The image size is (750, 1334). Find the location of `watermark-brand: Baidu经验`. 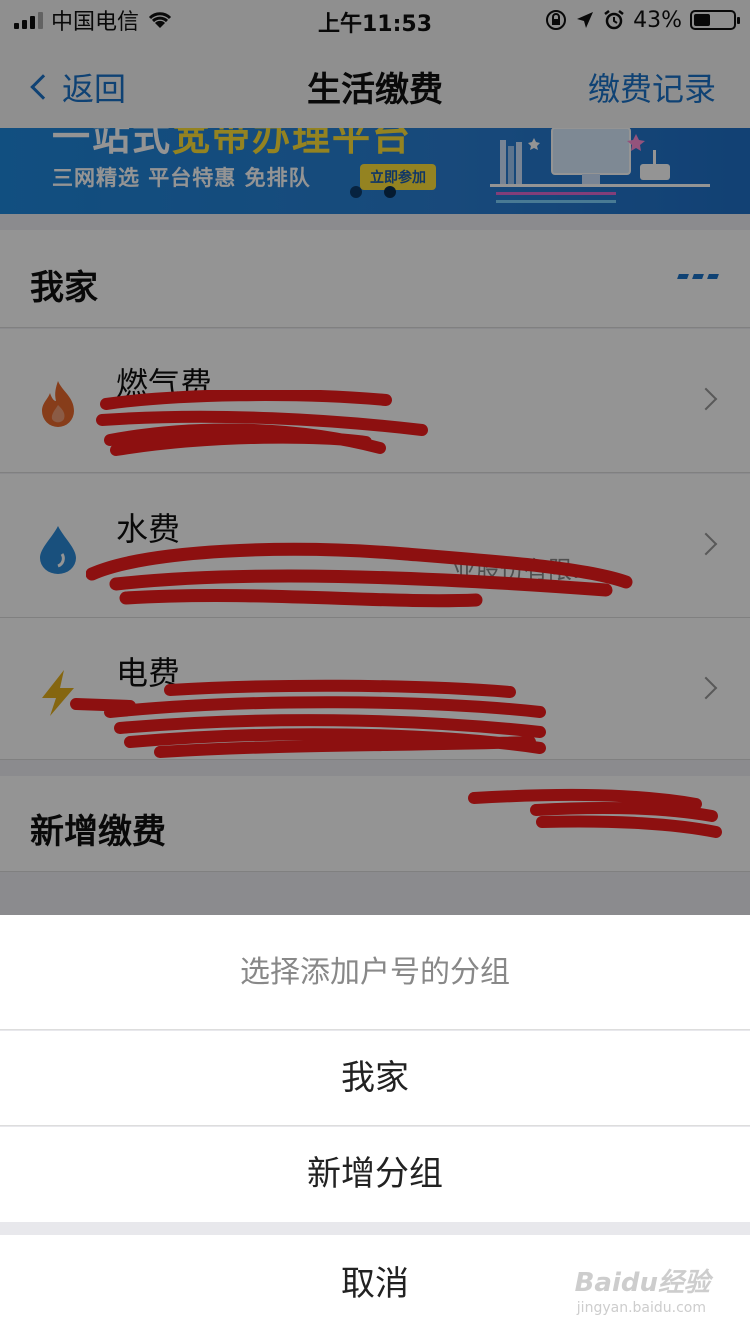

watermark-brand: Baidu经验 is located at coordinates (642, 1283).